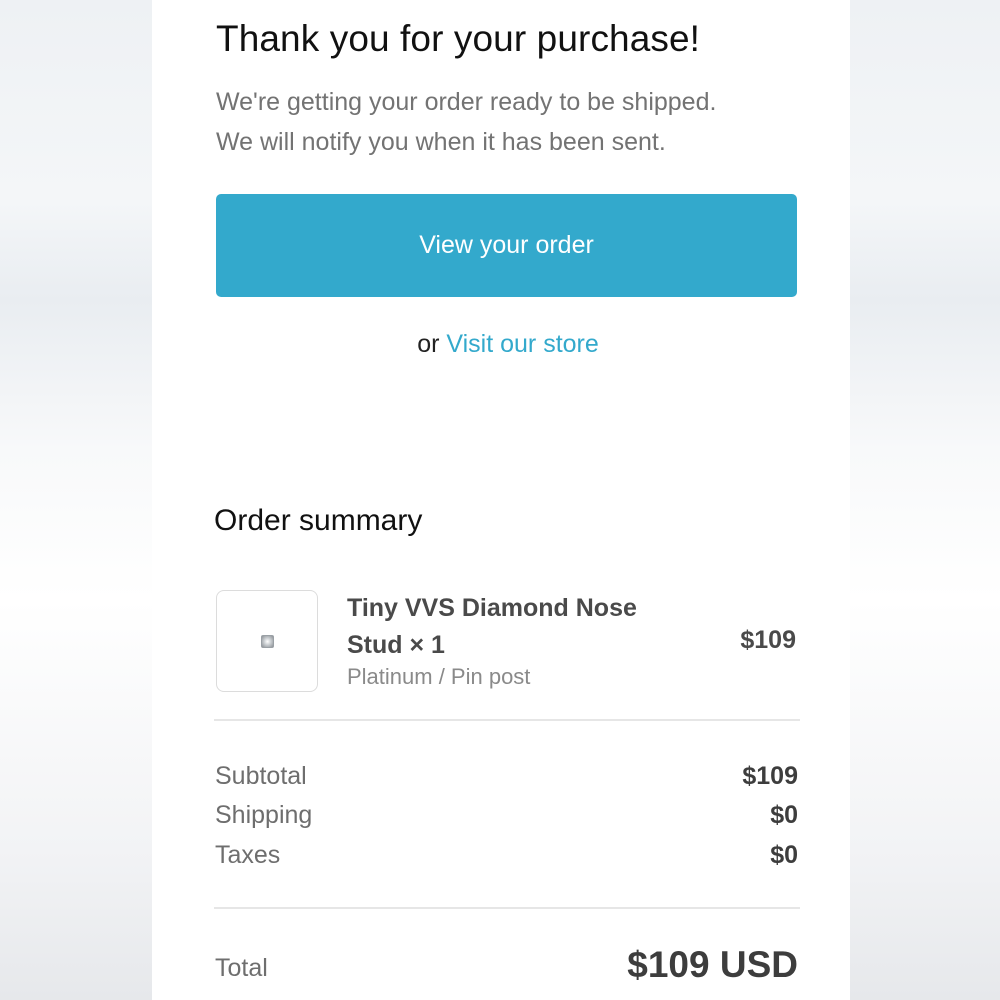 The image size is (1000, 1000). I want to click on product-variant: Platinum / Pin post, so click(439, 676).